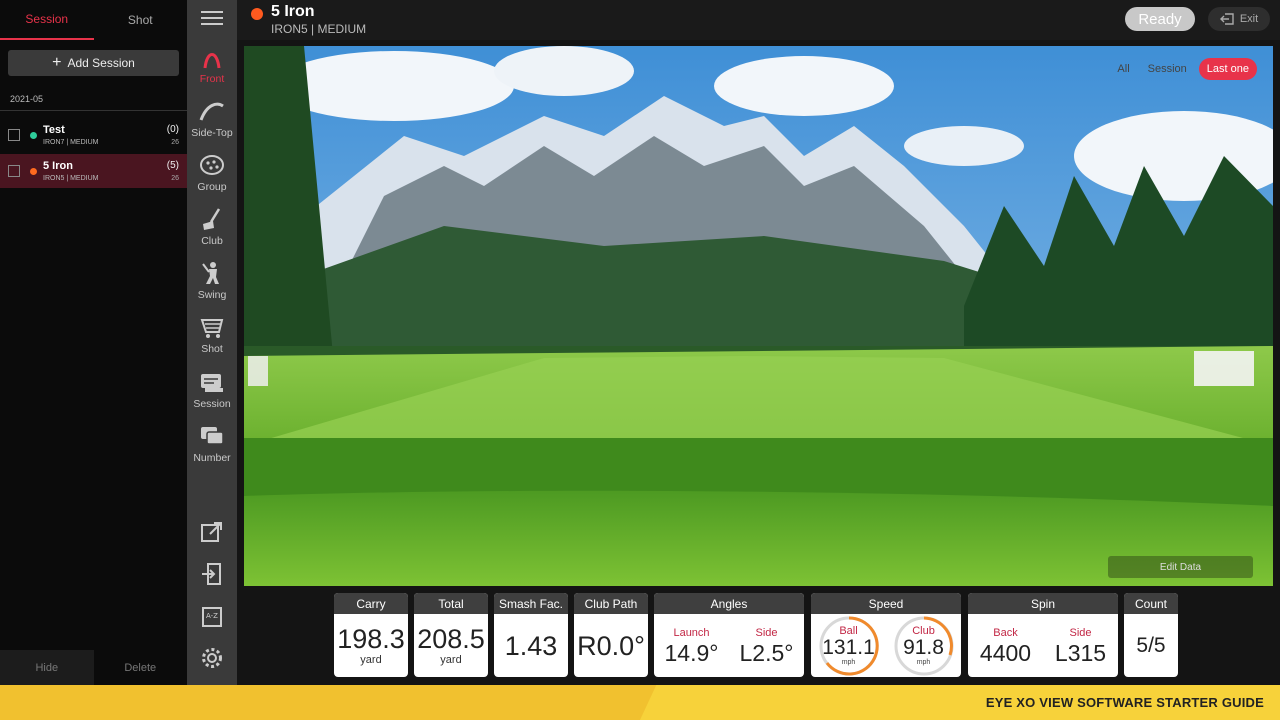 The width and height of the screenshot is (1280, 720). I want to click on shot-icon, so click(212, 328).